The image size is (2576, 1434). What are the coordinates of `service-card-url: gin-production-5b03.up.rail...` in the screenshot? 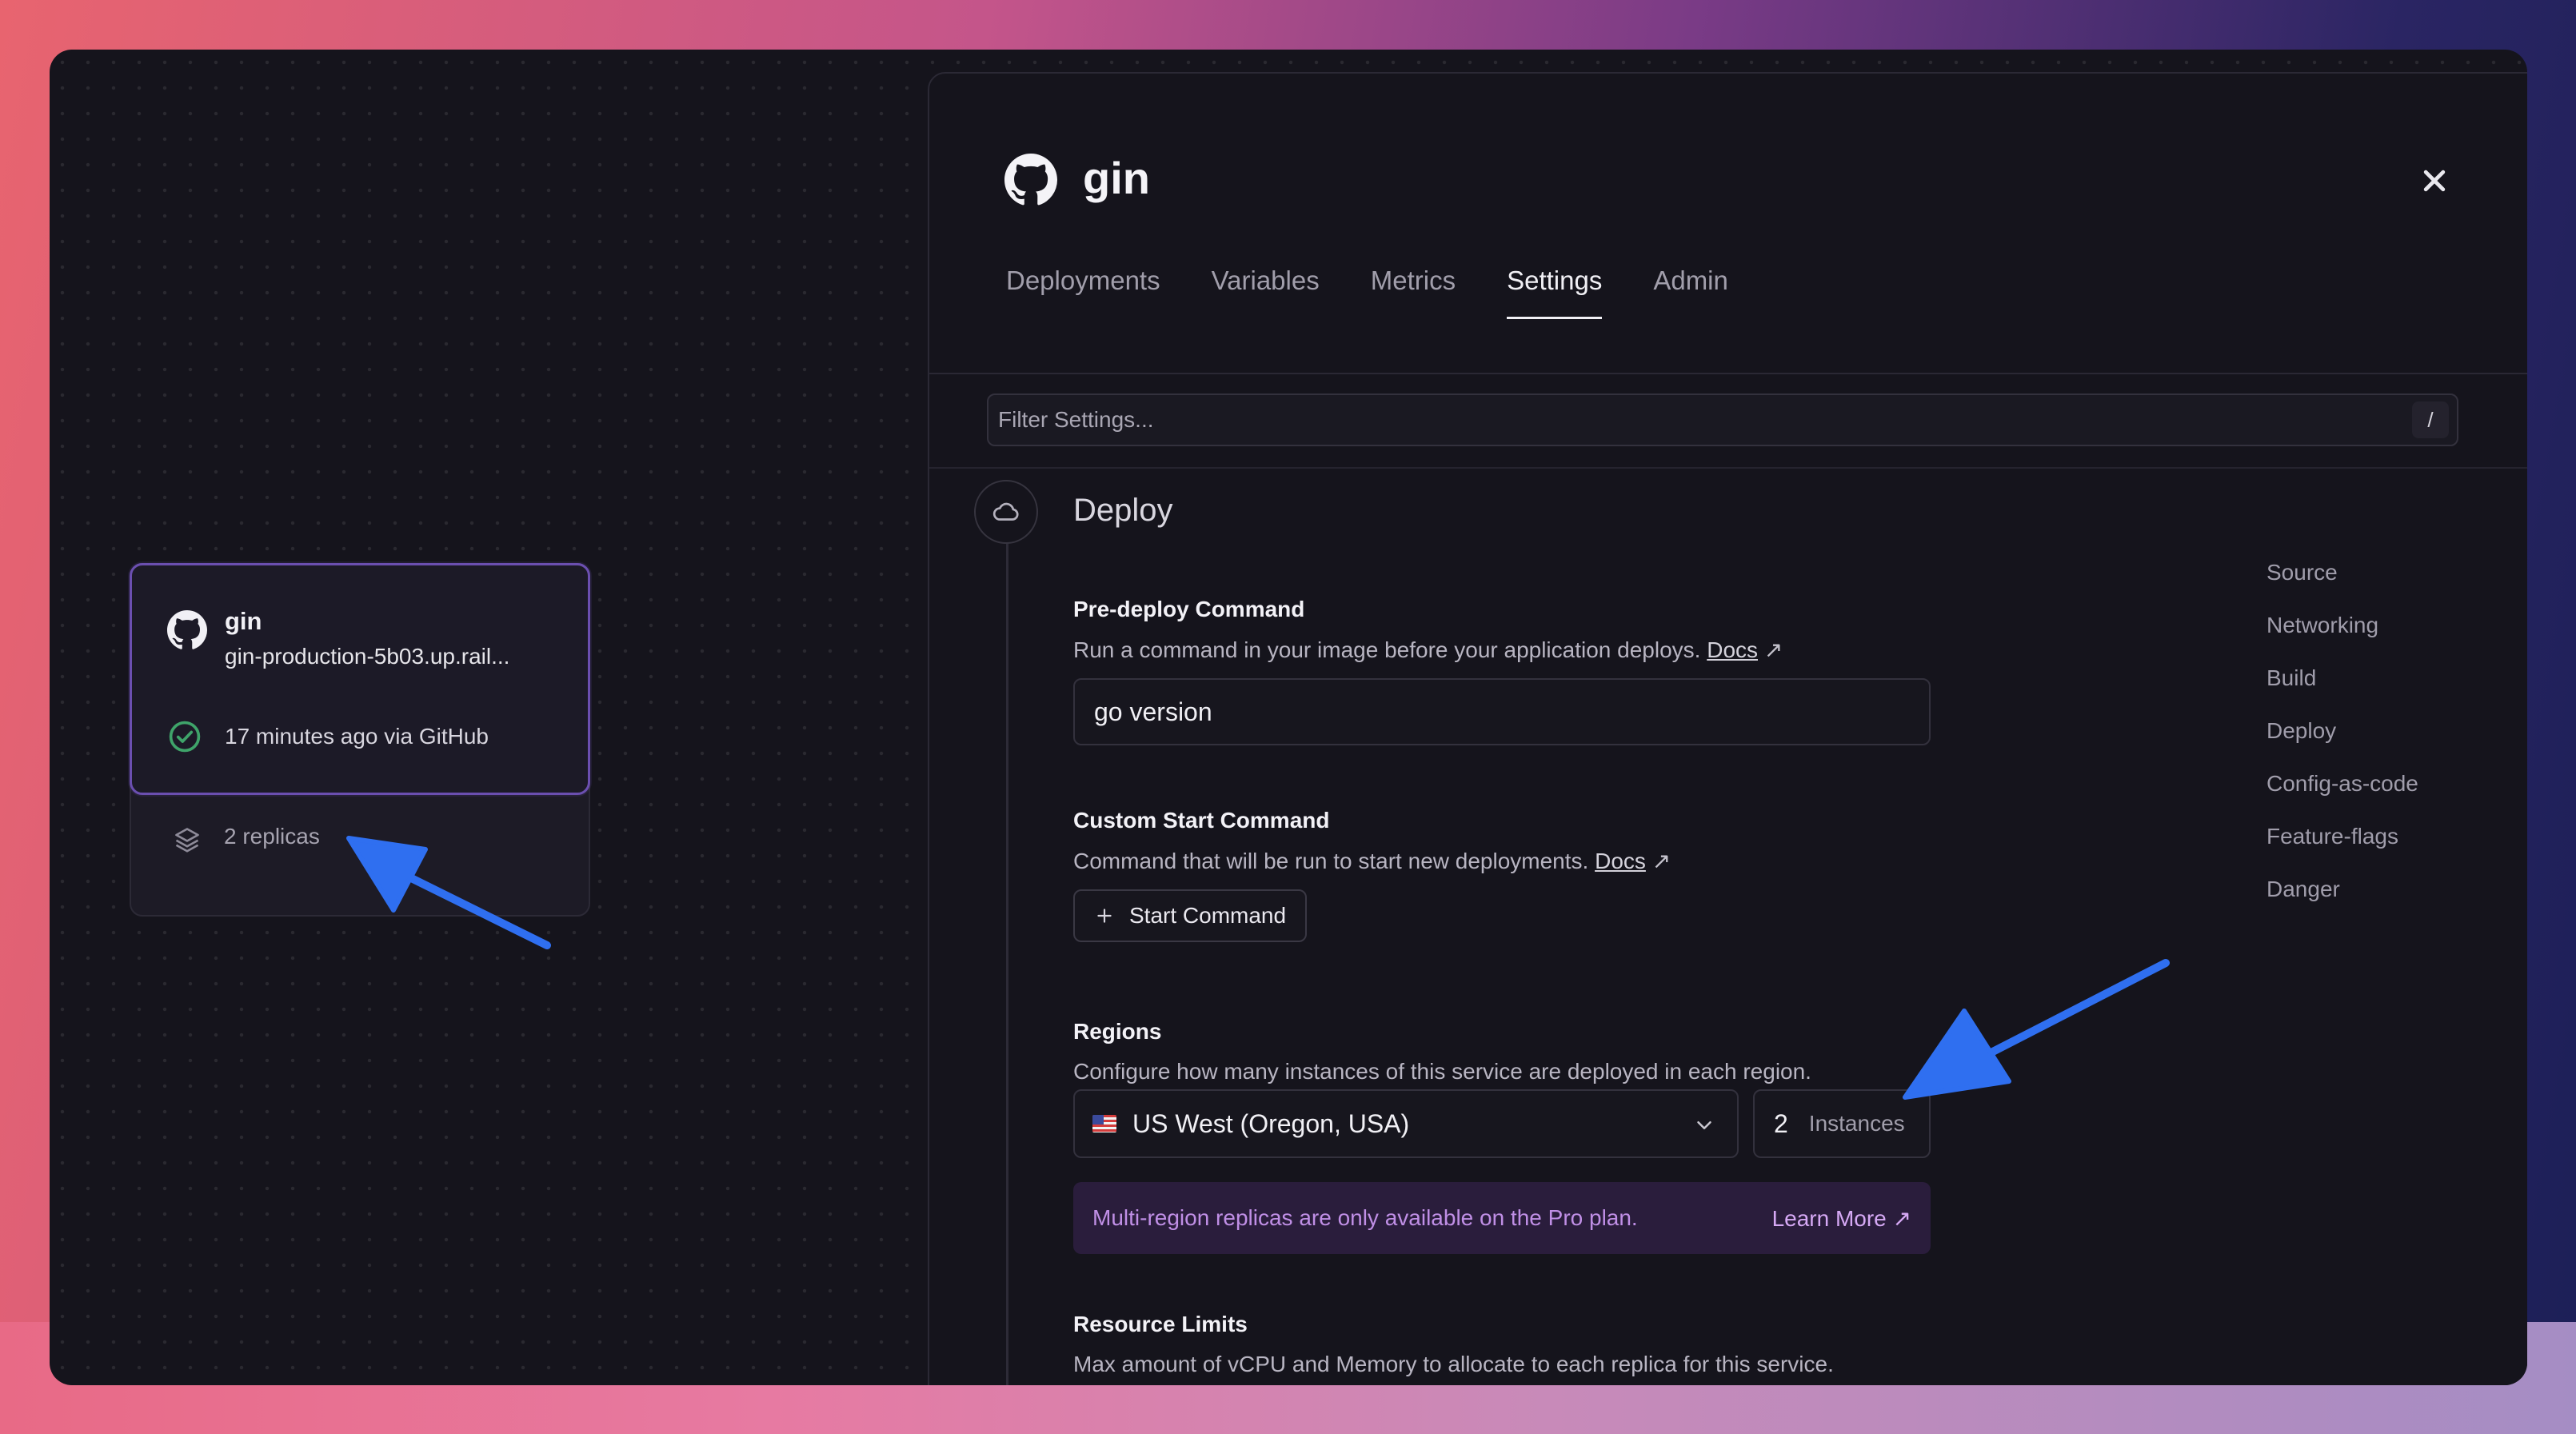 It's located at (367, 657).